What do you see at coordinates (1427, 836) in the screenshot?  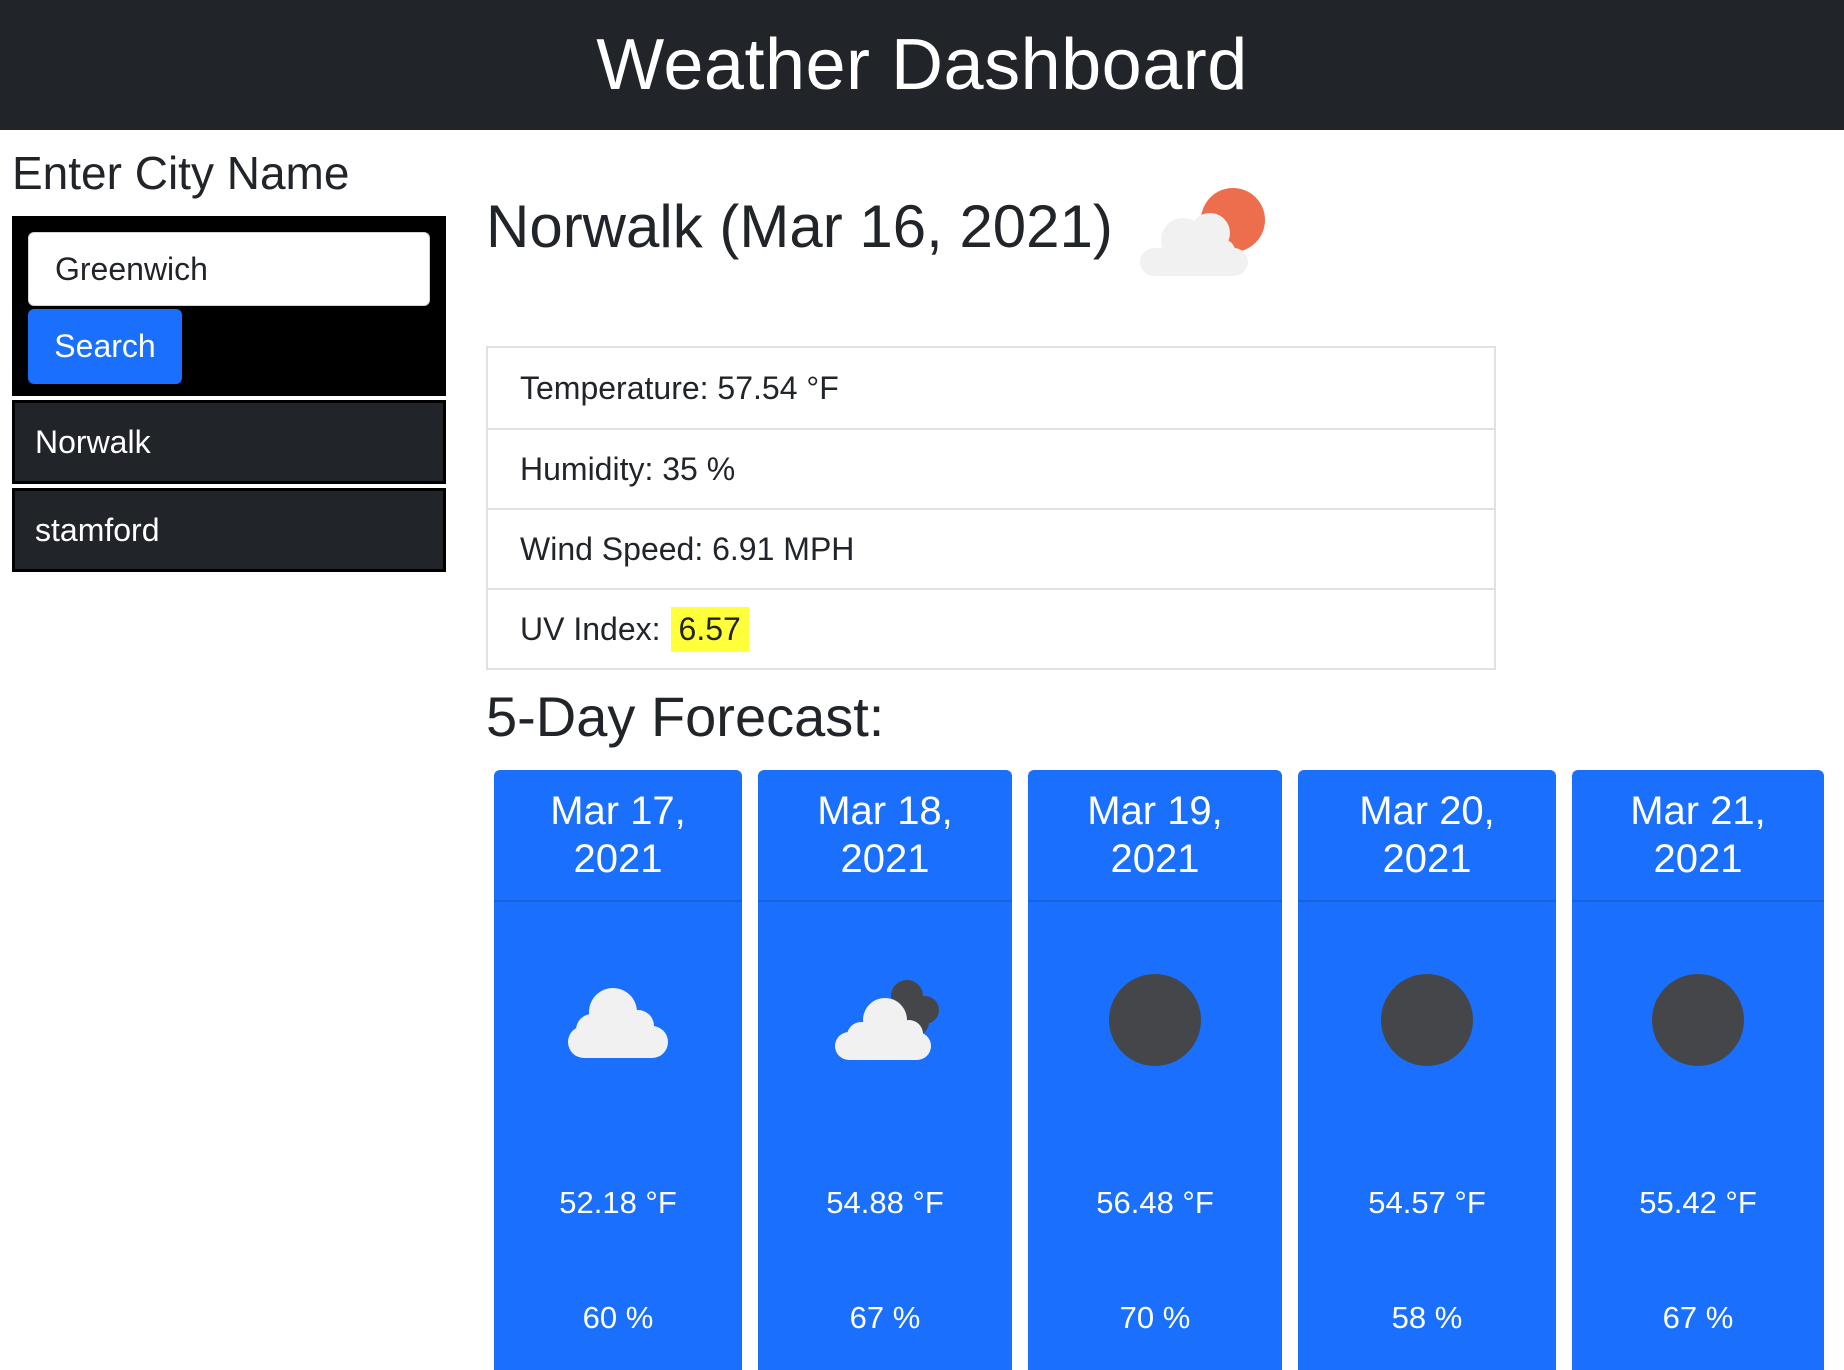 I see `forecast-card-header: Mar 20, 2021` at bounding box center [1427, 836].